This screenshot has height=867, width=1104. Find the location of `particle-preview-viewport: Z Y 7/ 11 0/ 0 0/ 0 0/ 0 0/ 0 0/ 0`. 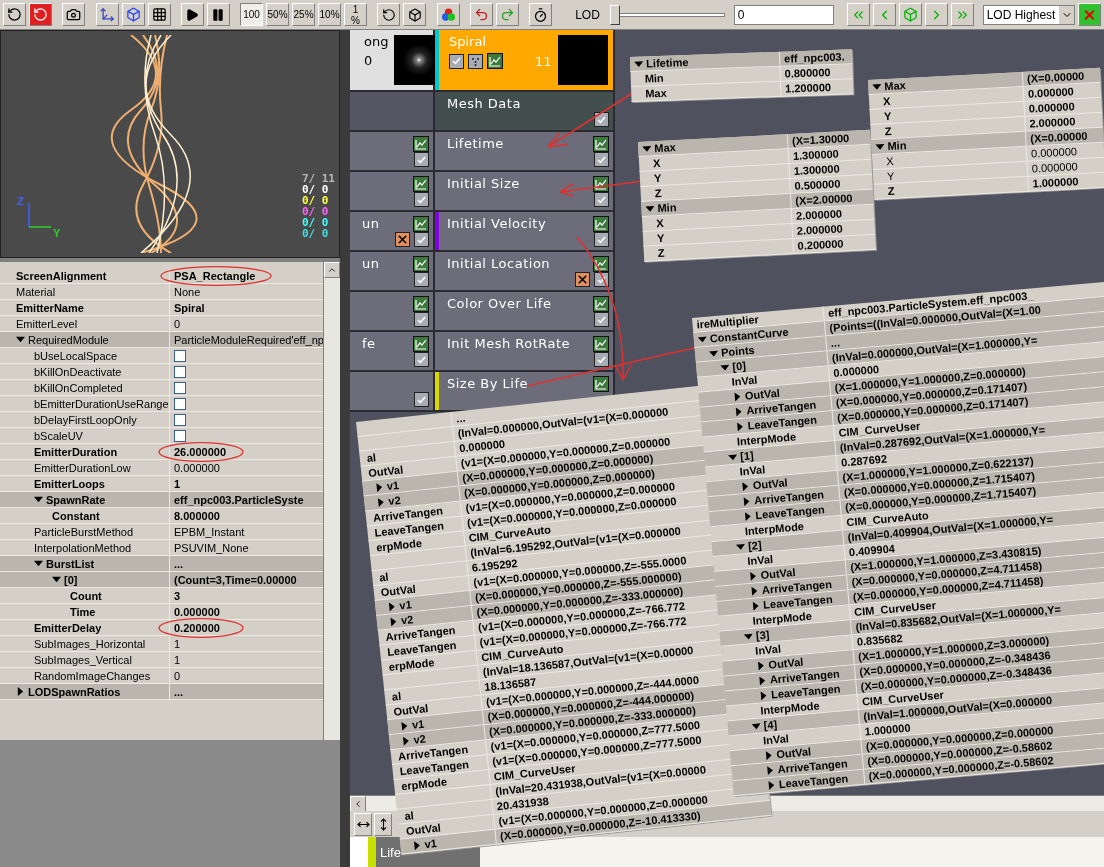

particle-preview-viewport: Z Y 7/ 11 0/ 0 0/ 0 0/ 0 0/ 0 0/ 0 is located at coordinates (170, 144).